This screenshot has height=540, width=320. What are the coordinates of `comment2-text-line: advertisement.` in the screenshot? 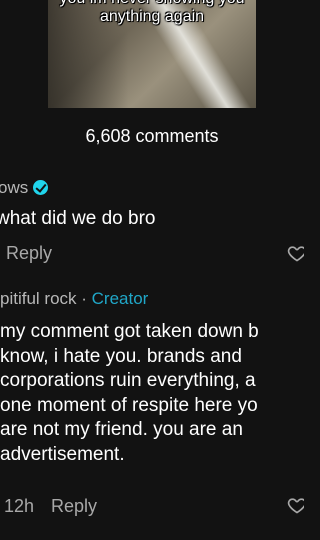 It's located at (62, 454).